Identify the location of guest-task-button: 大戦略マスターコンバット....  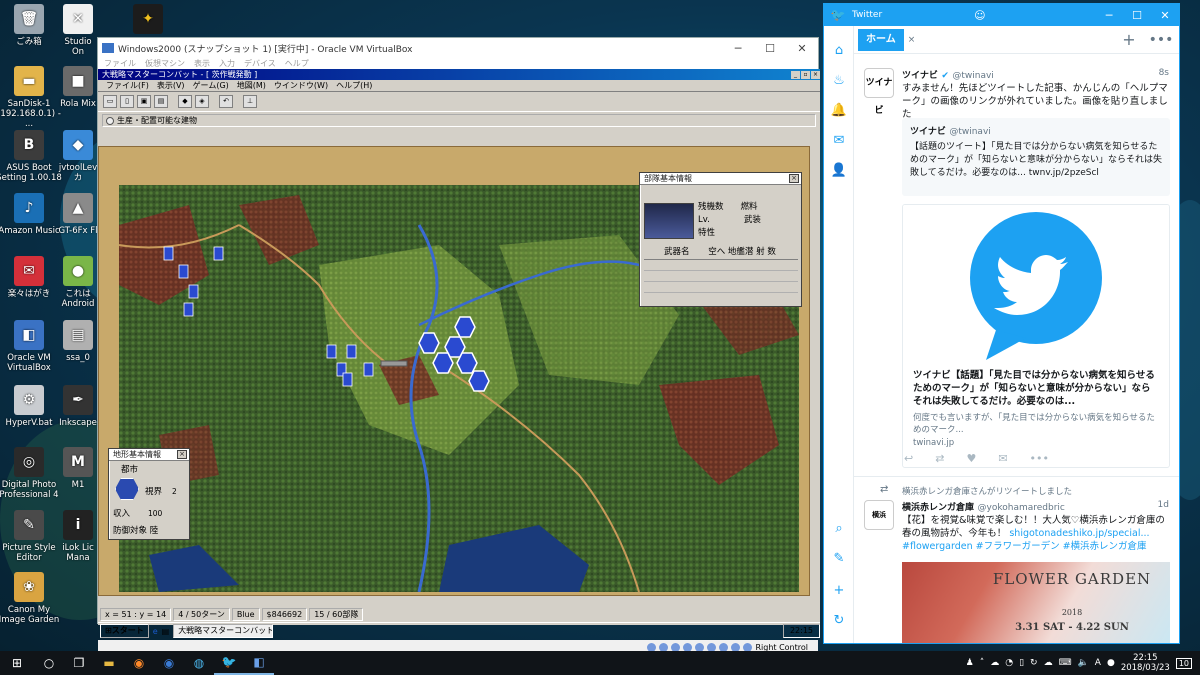
(223, 631).